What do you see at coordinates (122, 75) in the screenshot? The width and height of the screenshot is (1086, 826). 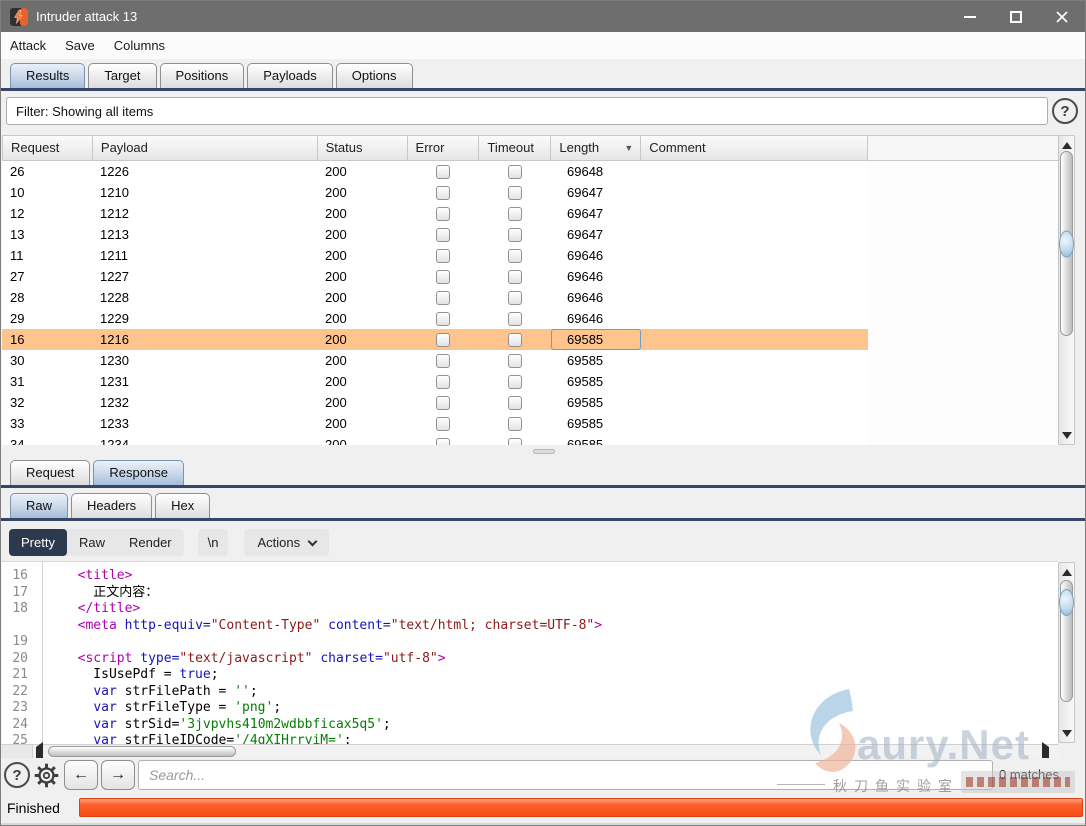 I see `main-tab-target: Target` at bounding box center [122, 75].